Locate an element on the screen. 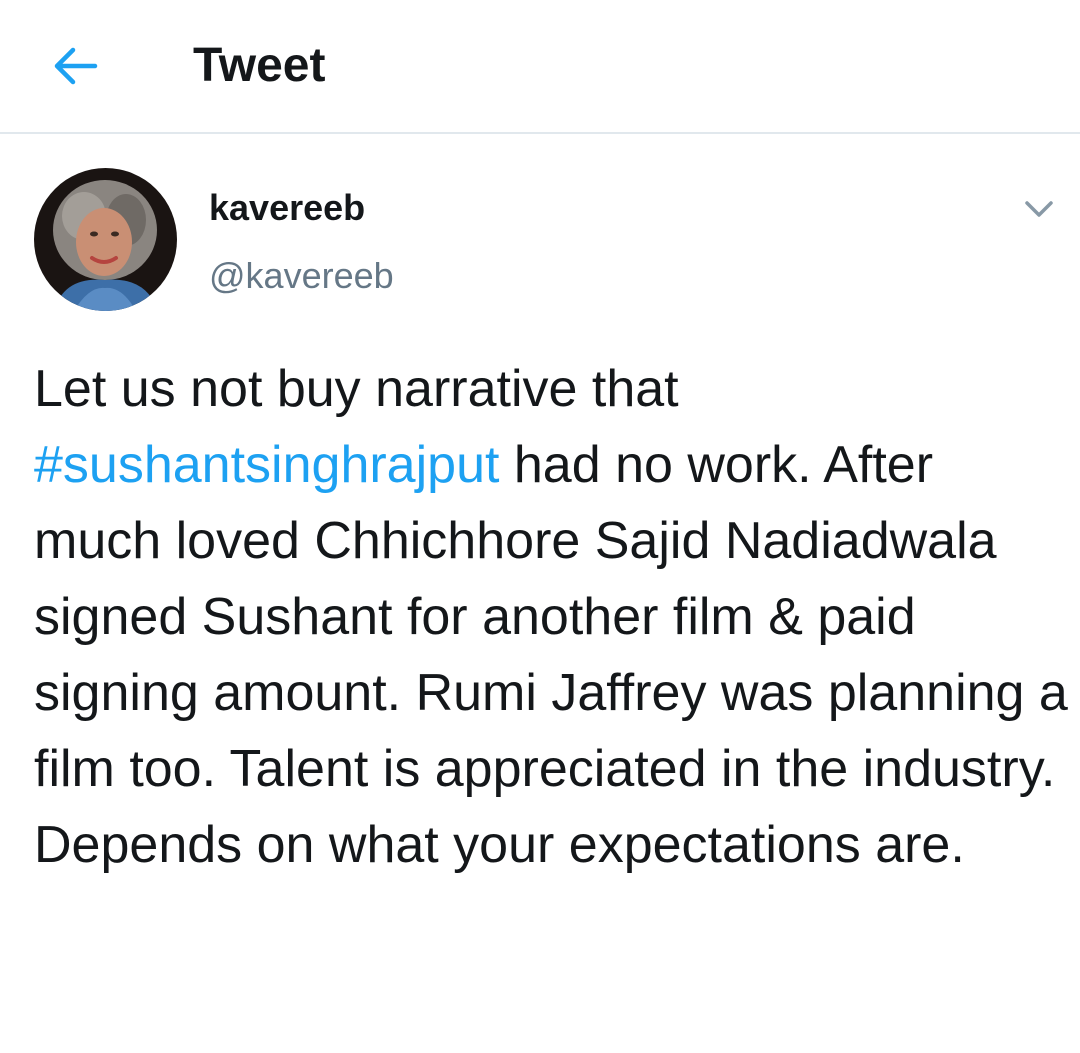 The height and width of the screenshot is (1053, 1080). page-title: Tweet is located at coordinates (259, 65).